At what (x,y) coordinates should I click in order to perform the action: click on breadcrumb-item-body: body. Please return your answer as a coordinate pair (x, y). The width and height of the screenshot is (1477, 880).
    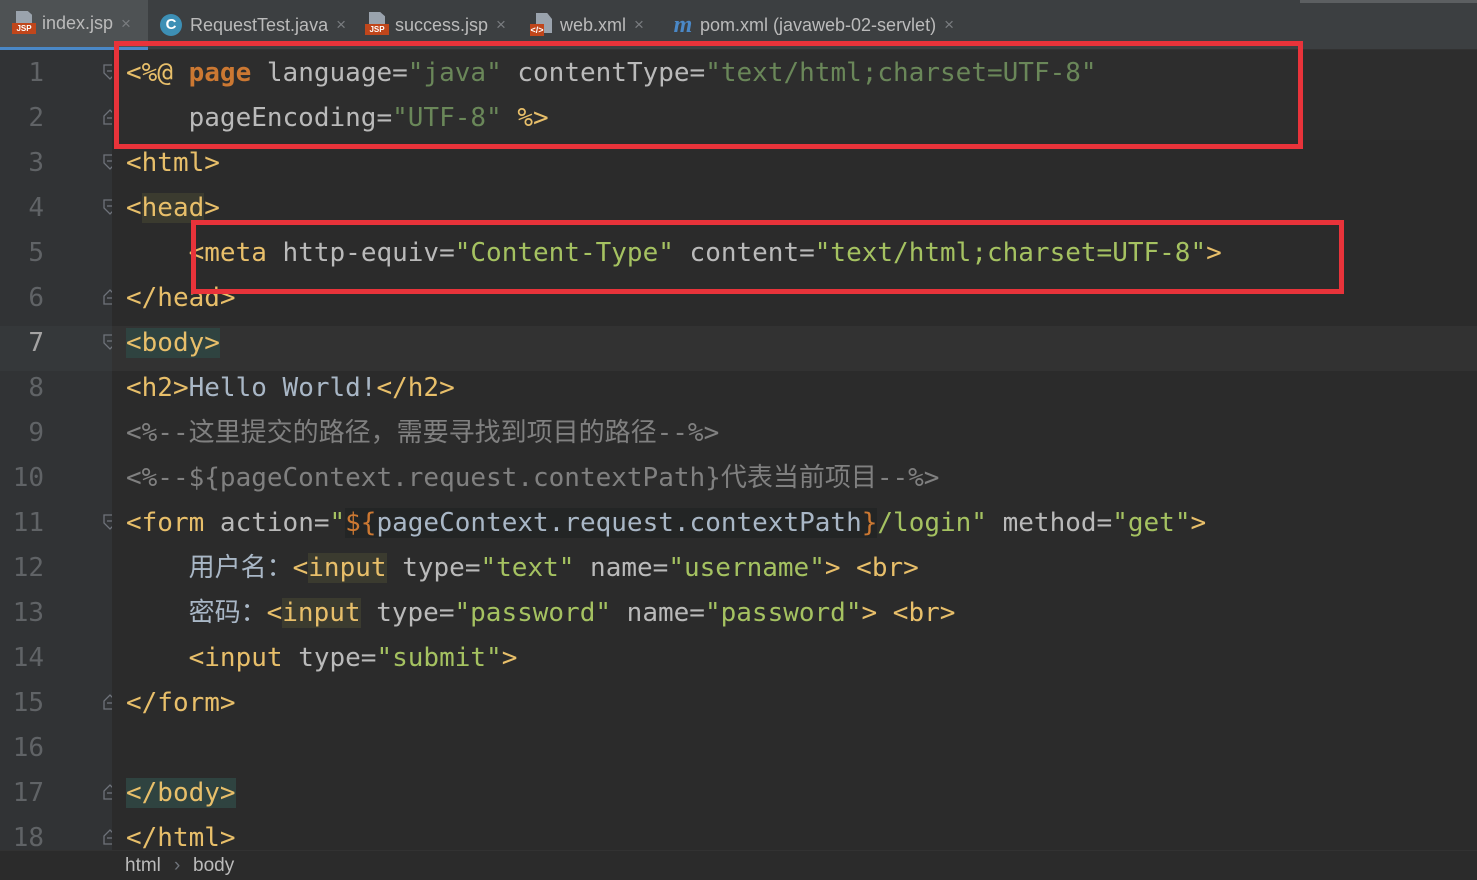
    Looking at the image, I should click on (213, 866).